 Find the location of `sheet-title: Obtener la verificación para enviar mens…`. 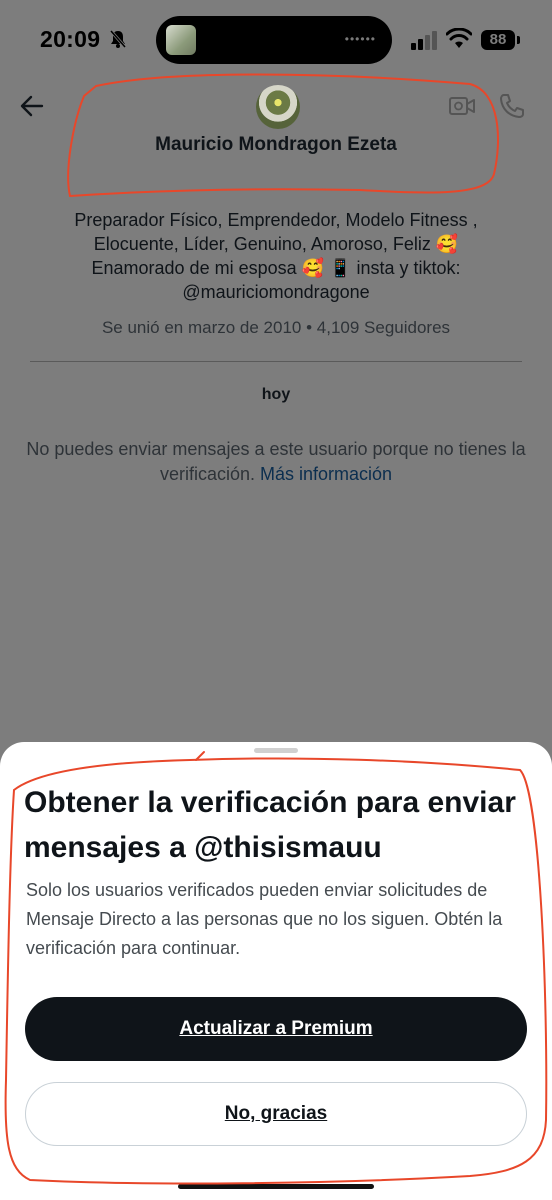

sheet-title: Obtener la verificación para enviar mens… is located at coordinates (270, 825).